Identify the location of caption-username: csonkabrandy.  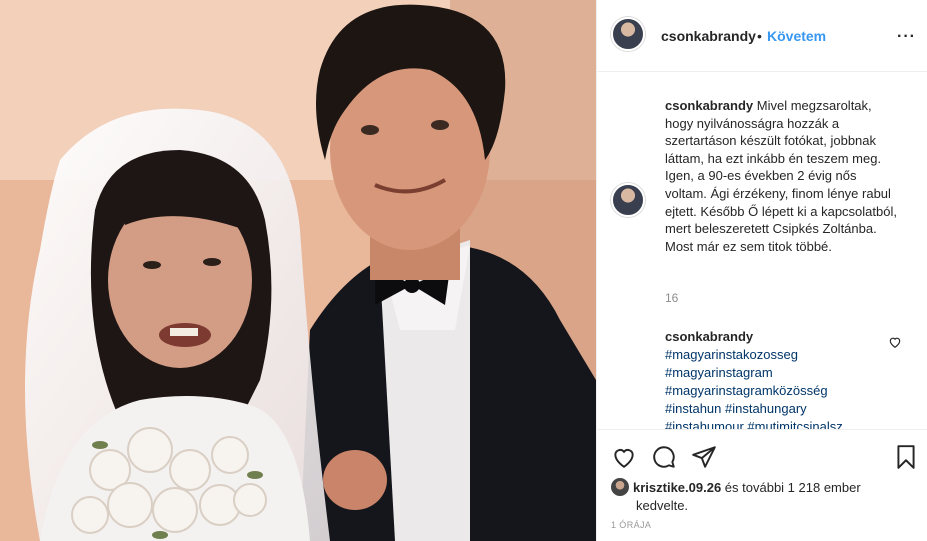
(709, 105).